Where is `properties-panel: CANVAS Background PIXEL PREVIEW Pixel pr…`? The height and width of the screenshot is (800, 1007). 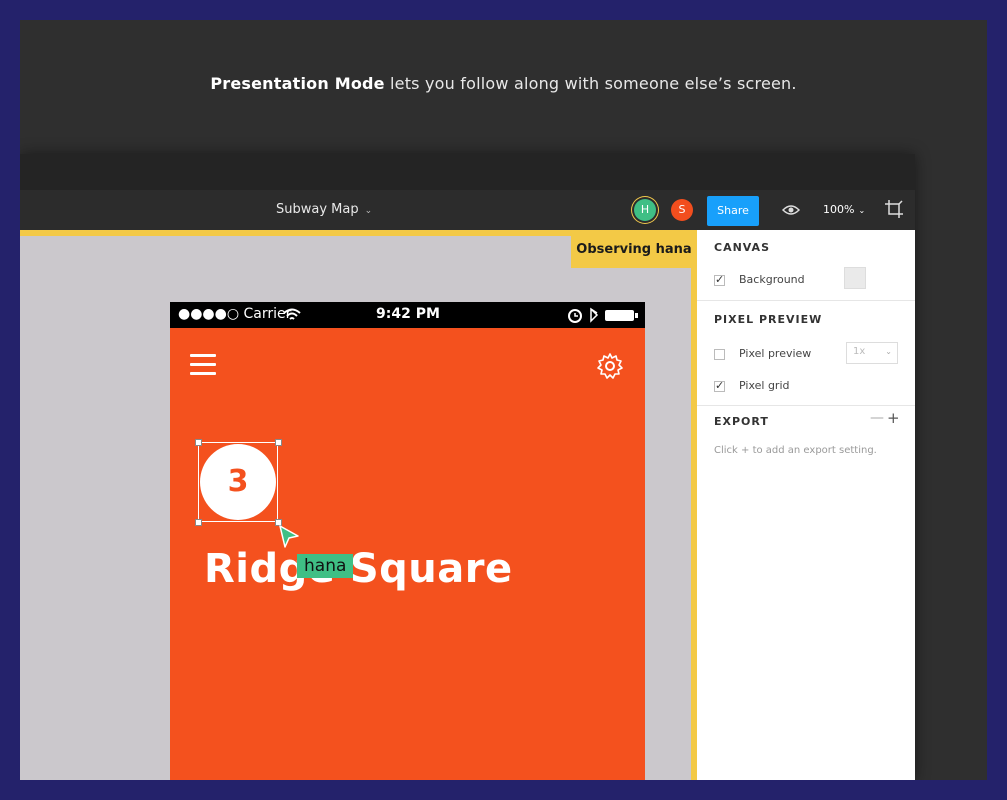 properties-panel: CANVAS Background PIXEL PREVIEW Pixel pr… is located at coordinates (806, 505).